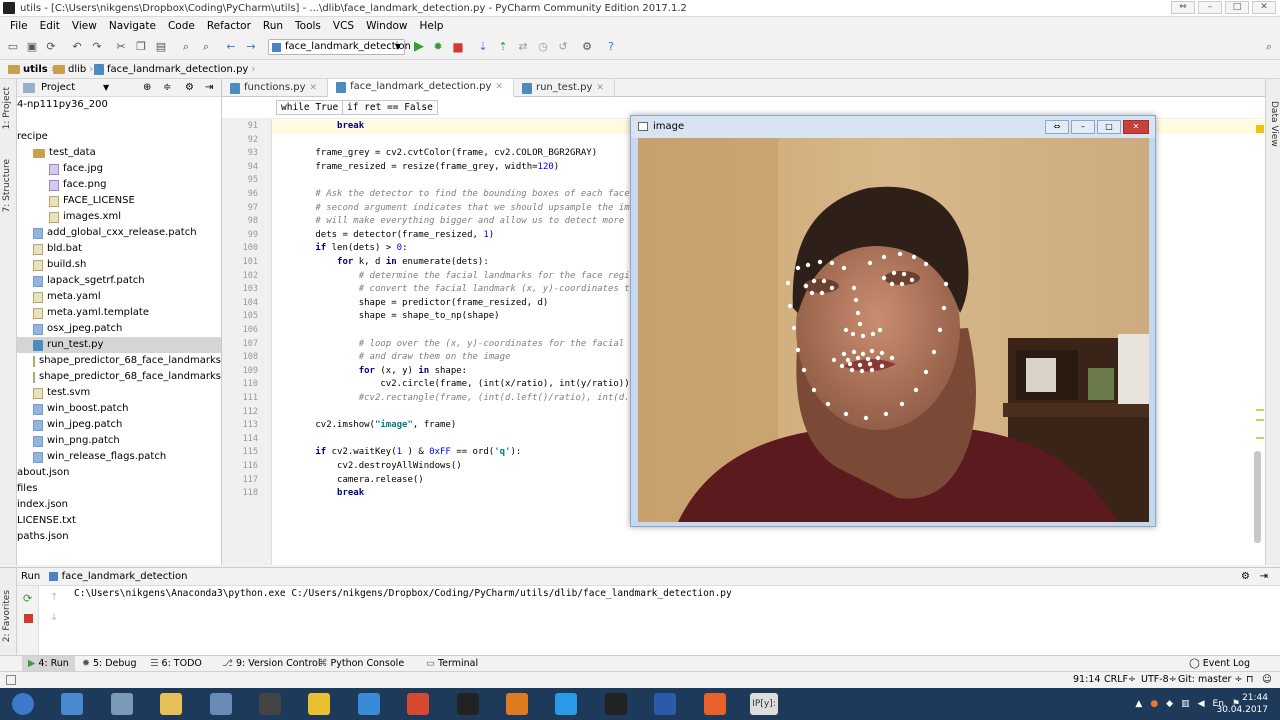  Describe the element at coordinates (119, 409) in the screenshot. I see `tree-item: win_boost.patch` at that location.